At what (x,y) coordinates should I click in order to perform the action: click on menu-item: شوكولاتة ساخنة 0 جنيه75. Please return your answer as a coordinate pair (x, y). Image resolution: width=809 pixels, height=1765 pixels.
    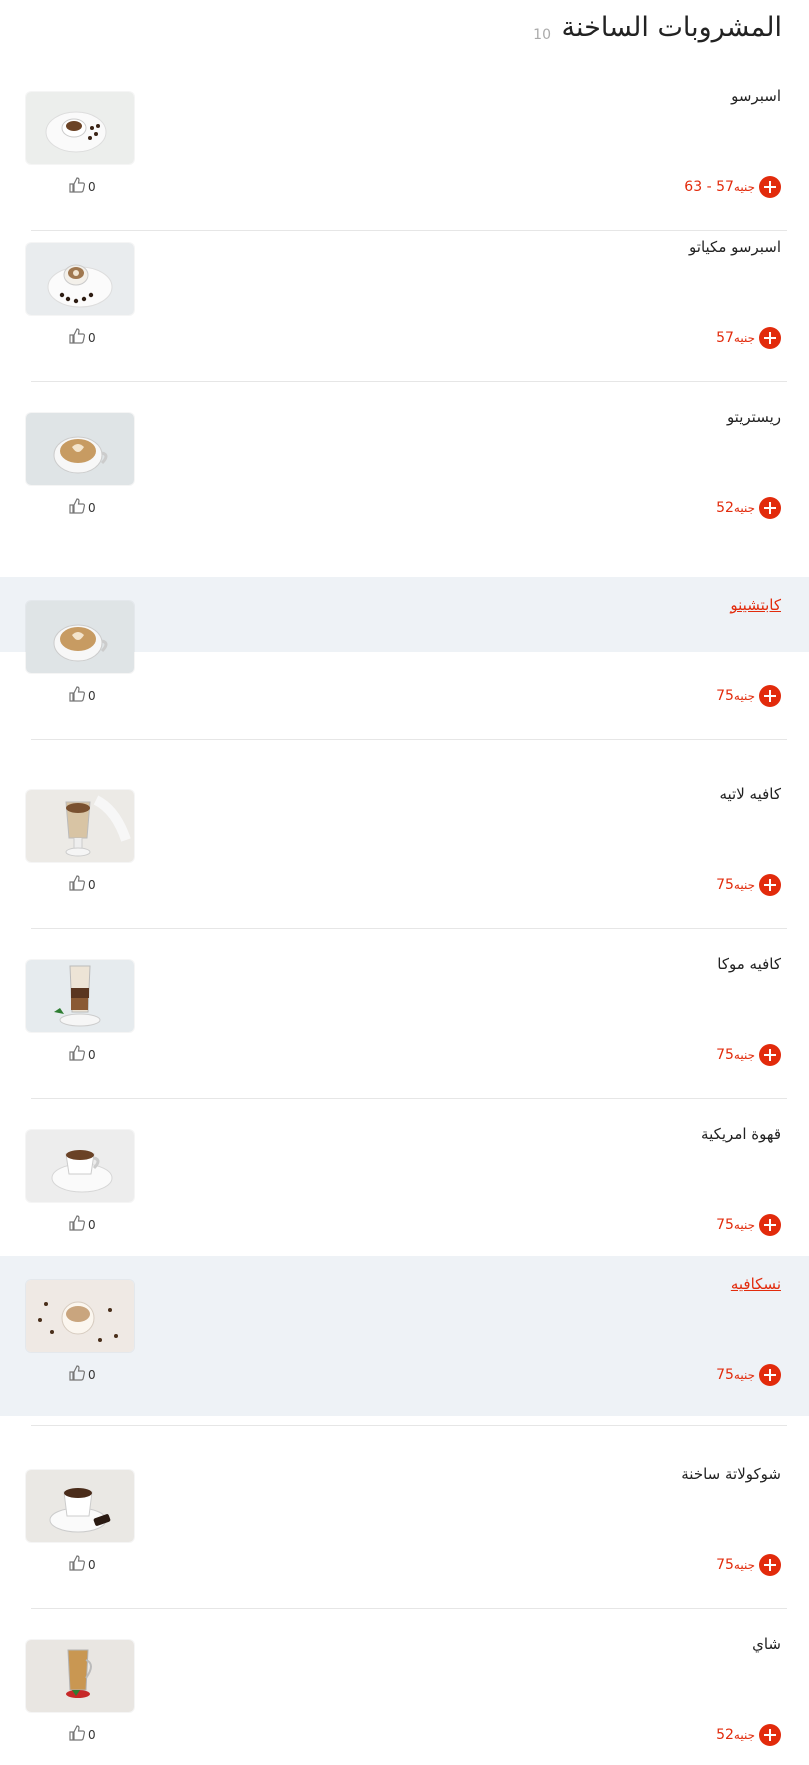
    Looking at the image, I should click on (404, 1531).